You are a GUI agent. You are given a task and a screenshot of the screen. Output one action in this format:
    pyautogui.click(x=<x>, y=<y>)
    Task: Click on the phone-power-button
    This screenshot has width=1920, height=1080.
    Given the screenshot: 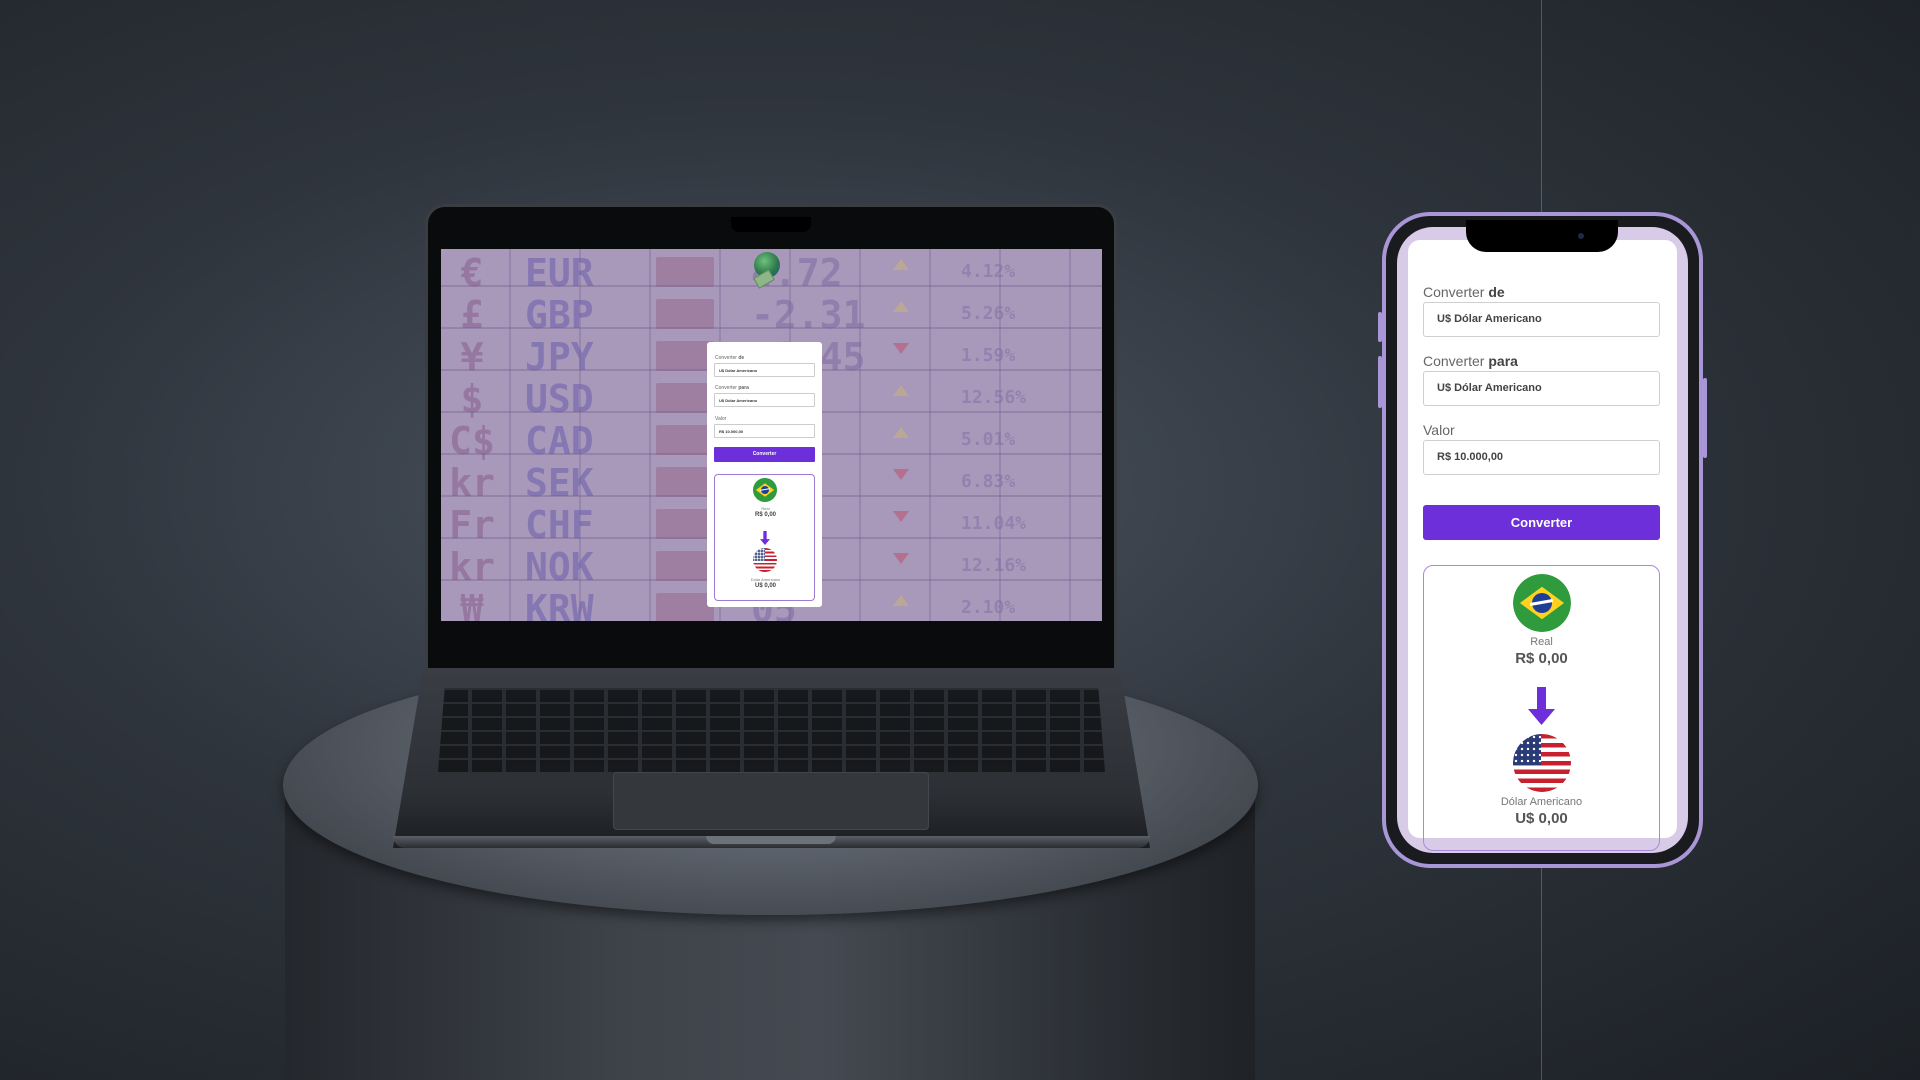 What is the action you would take?
    pyautogui.click(x=1705, y=418)
    